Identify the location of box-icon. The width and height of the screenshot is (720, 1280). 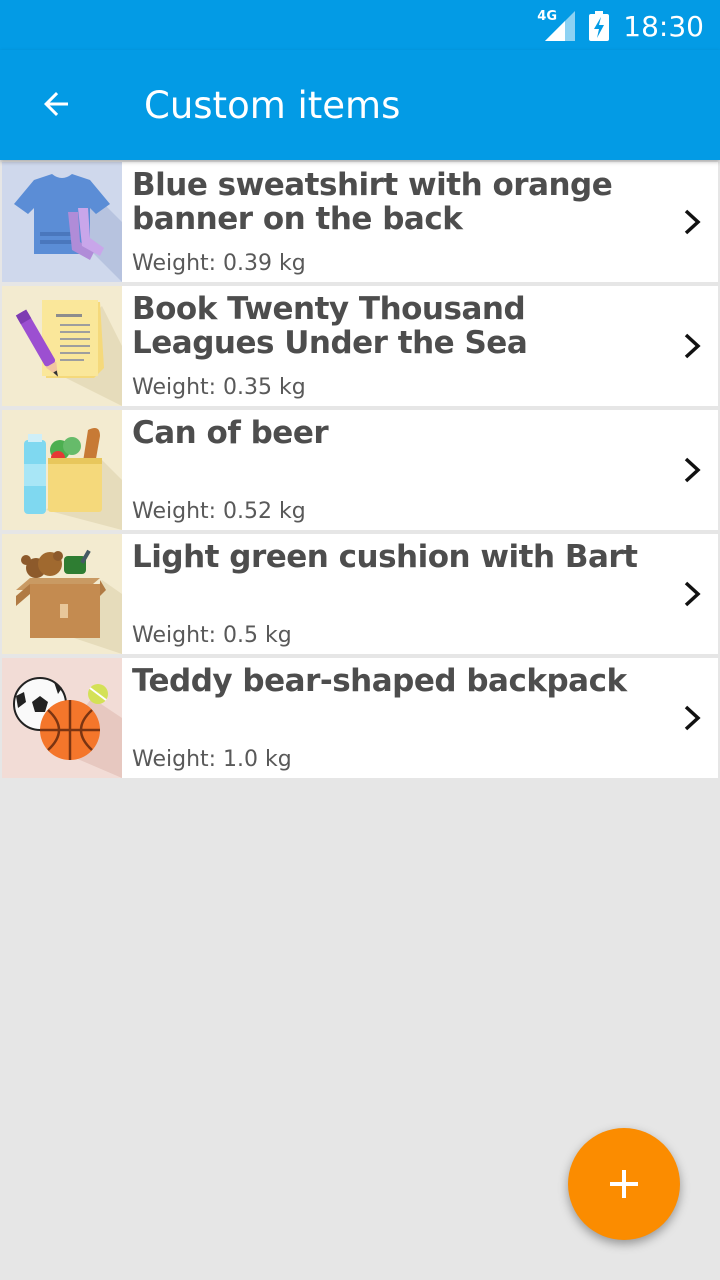
(62, 594).